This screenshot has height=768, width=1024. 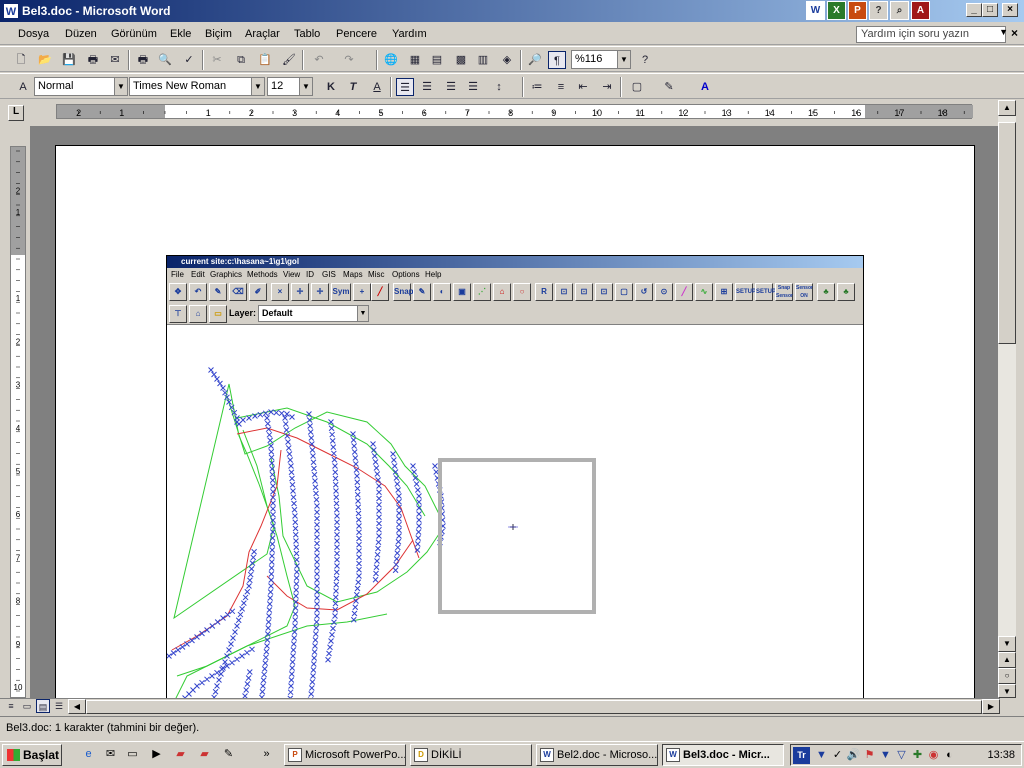 I want to click on tab-selector: L, so click(x=16, y=113).